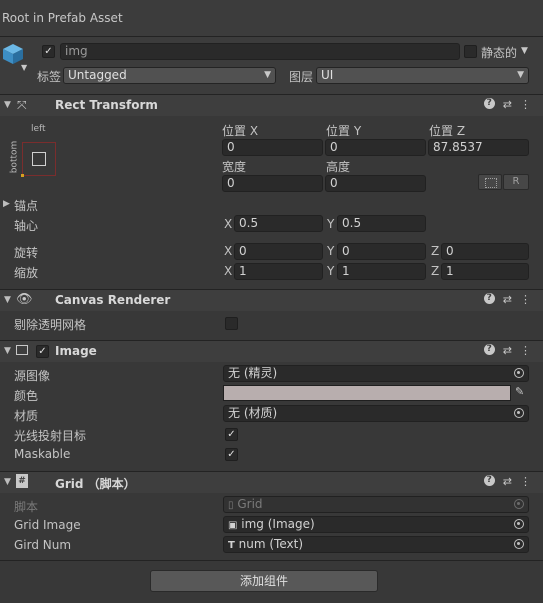 The image size is (543, 603). What do you see at coordinates (344, 131) in the screenshot?
I see `pos-y-label: 位置 Y` at bounding box center [344, 131].